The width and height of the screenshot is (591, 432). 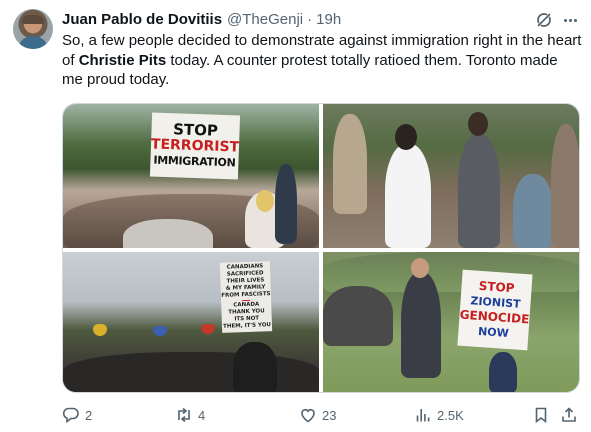 I want to click on bookmark-button, so click(x=541, y=415).